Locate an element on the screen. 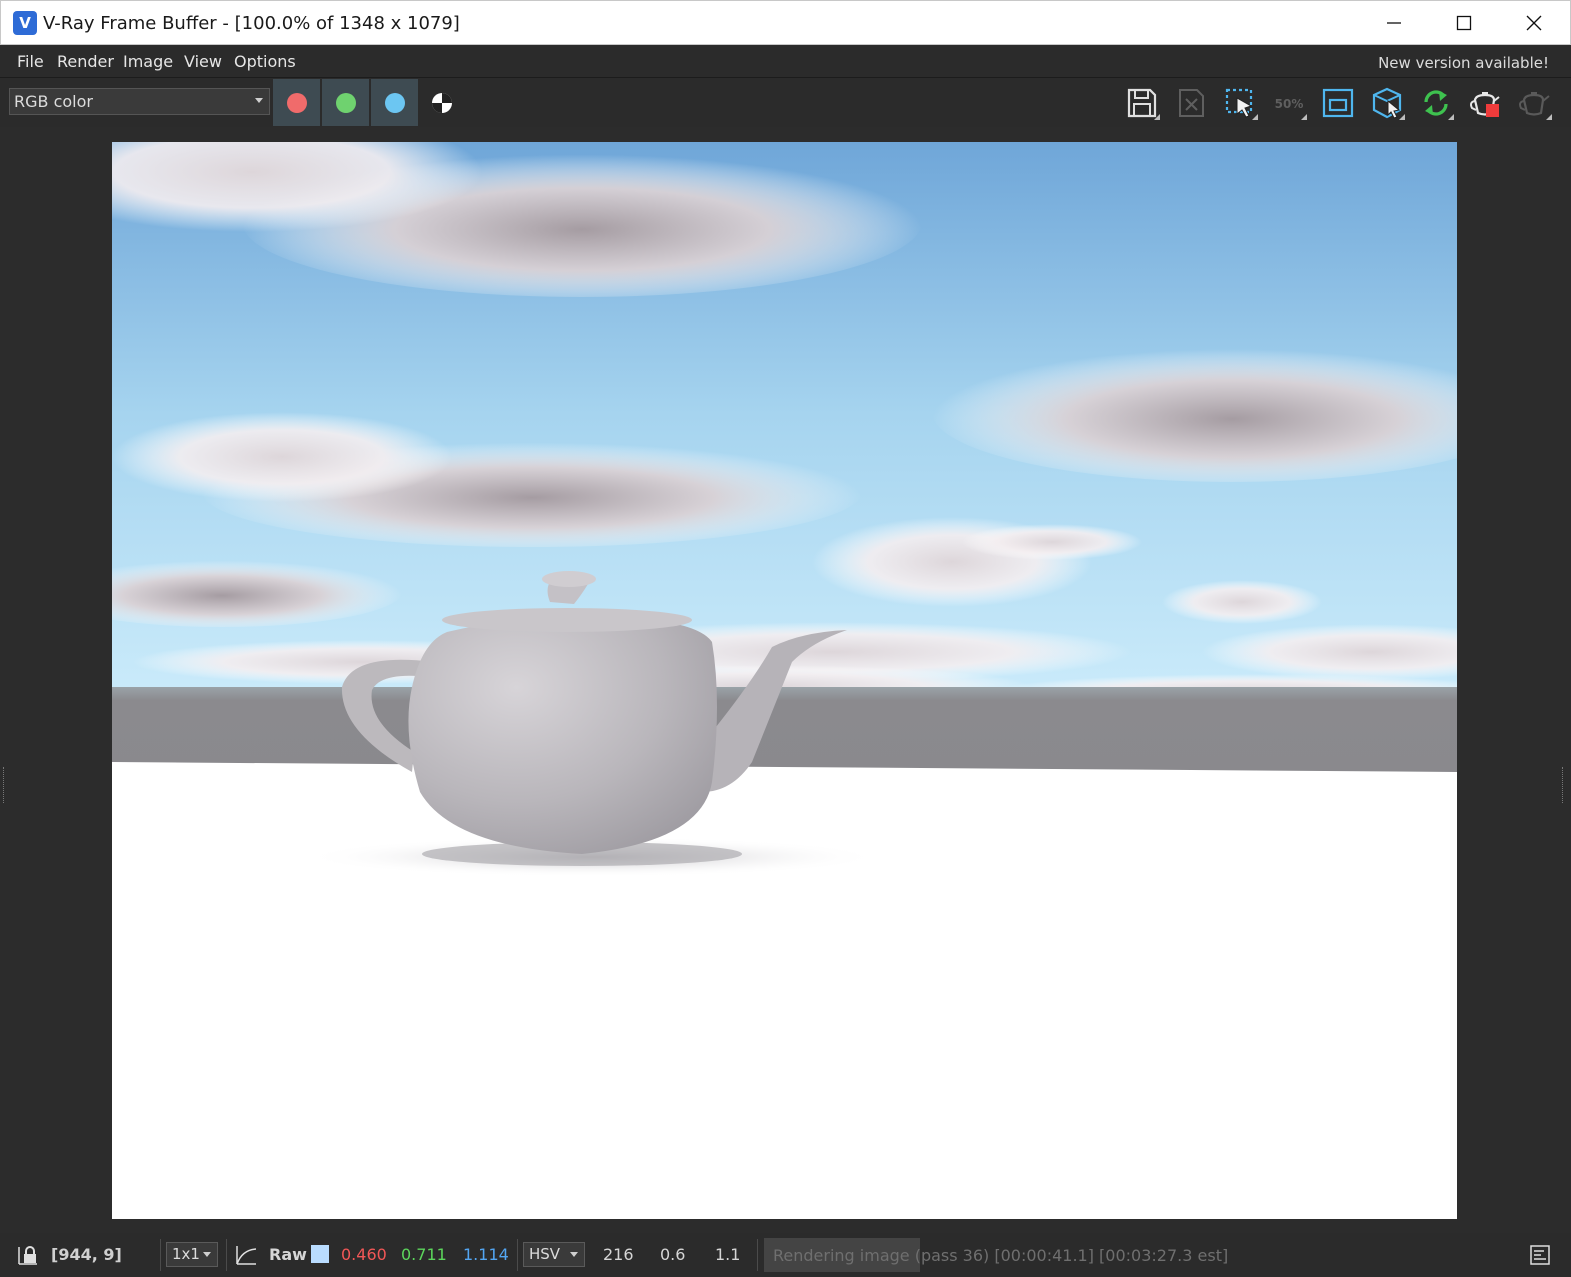 Image resolution: width=1571 pixels, height=1277 pixels. toolbar: RGB color 50% is located at coordinates (785, 103).